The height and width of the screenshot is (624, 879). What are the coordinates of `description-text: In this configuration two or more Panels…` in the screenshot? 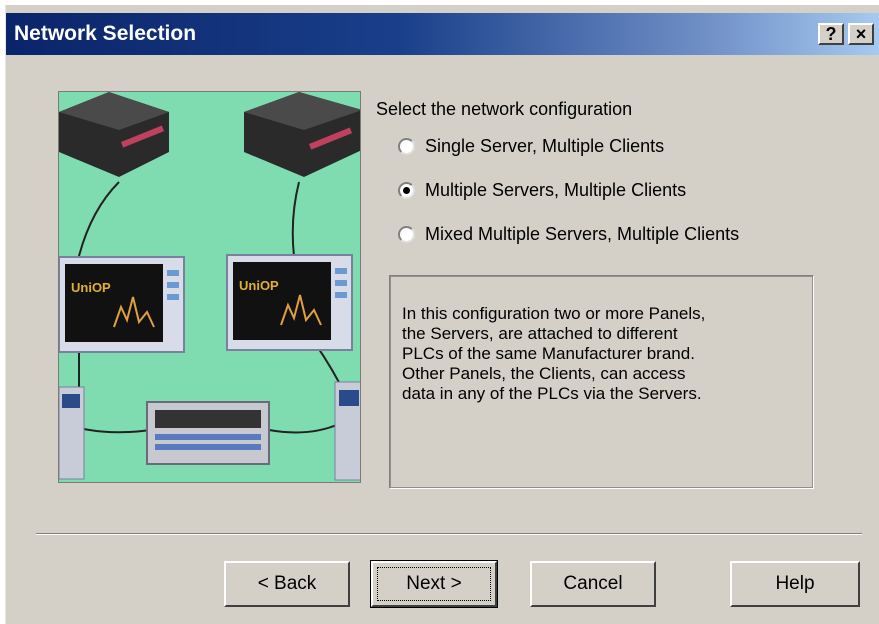 It's located at (602, 354).